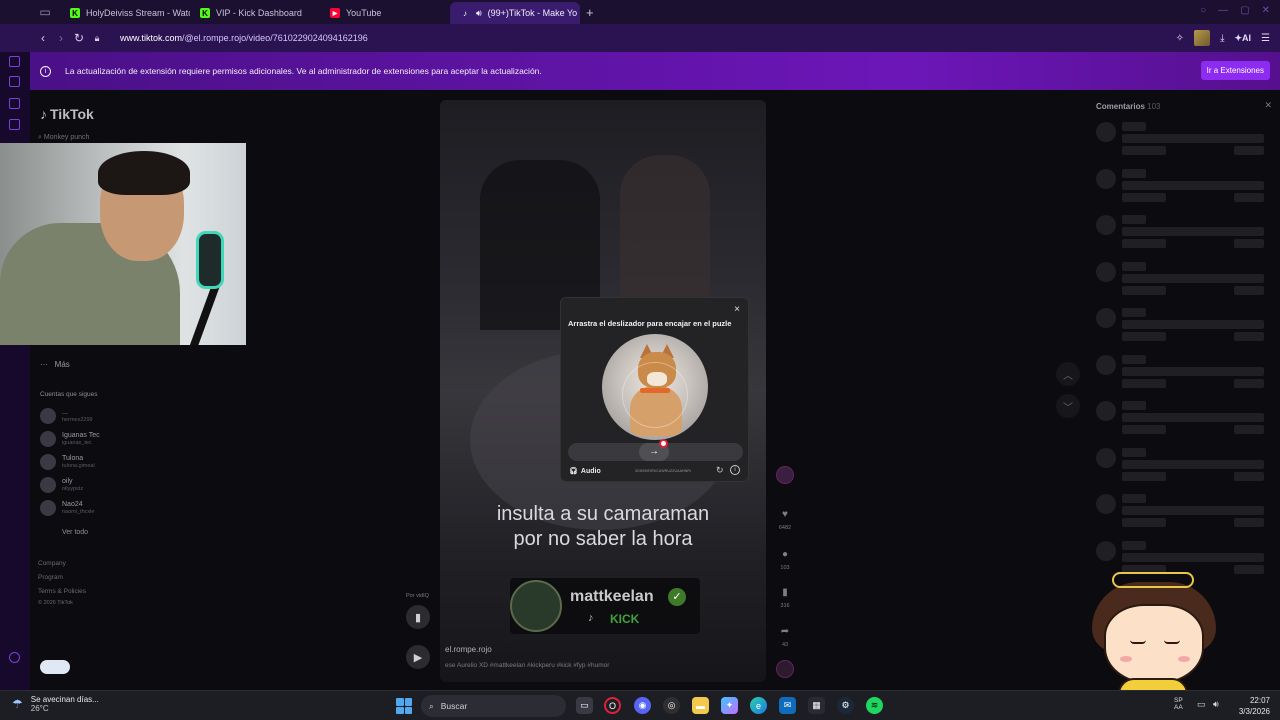  Describe the element at coordinates (655, 387) in the screenshot. I see `puzzle-image` at that location.